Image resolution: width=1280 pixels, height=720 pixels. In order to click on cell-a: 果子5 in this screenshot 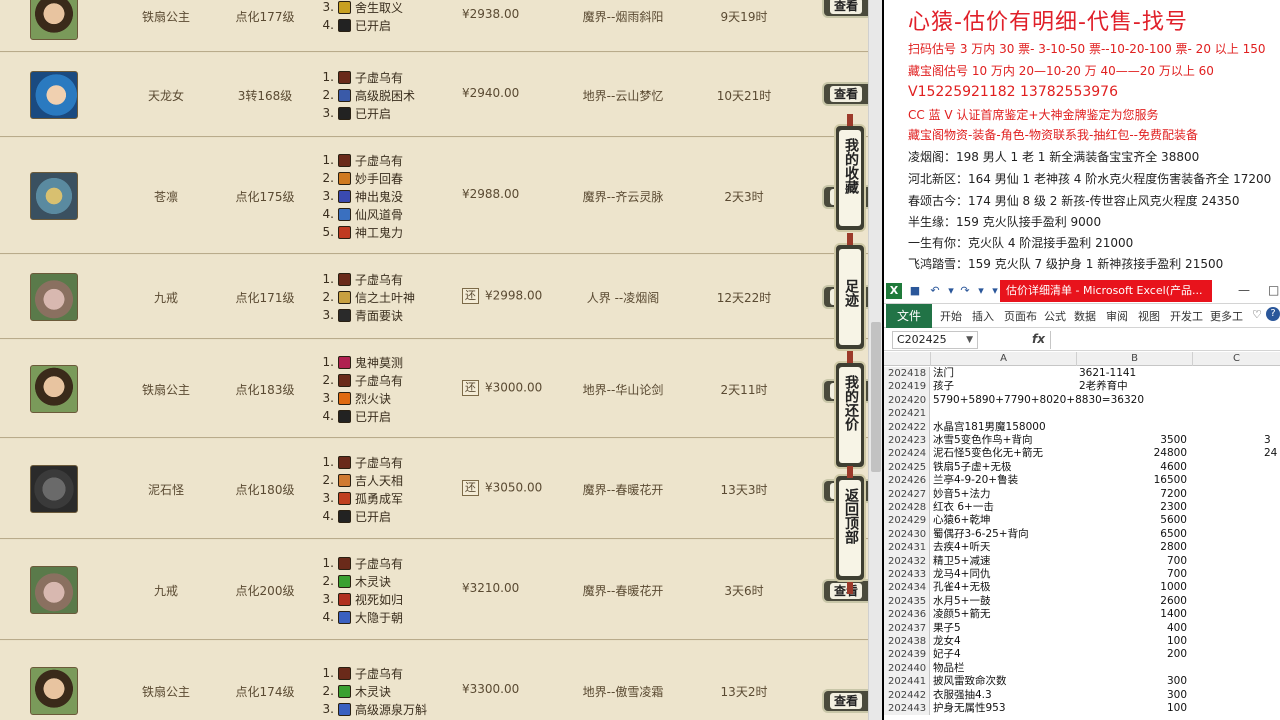, I will do `click(1004, 628)`.